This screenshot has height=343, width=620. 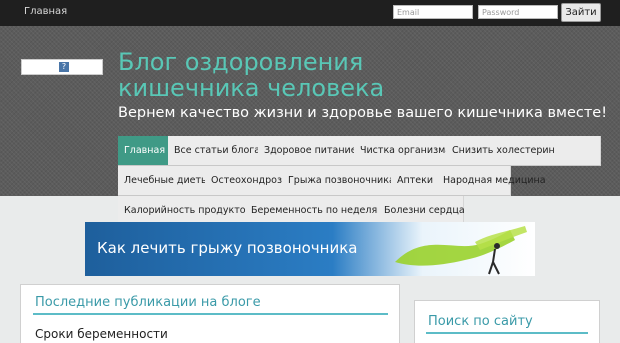 I want to click on nav-item-osteochondrosis: Остеохондроз, so click(x=247, y=181).